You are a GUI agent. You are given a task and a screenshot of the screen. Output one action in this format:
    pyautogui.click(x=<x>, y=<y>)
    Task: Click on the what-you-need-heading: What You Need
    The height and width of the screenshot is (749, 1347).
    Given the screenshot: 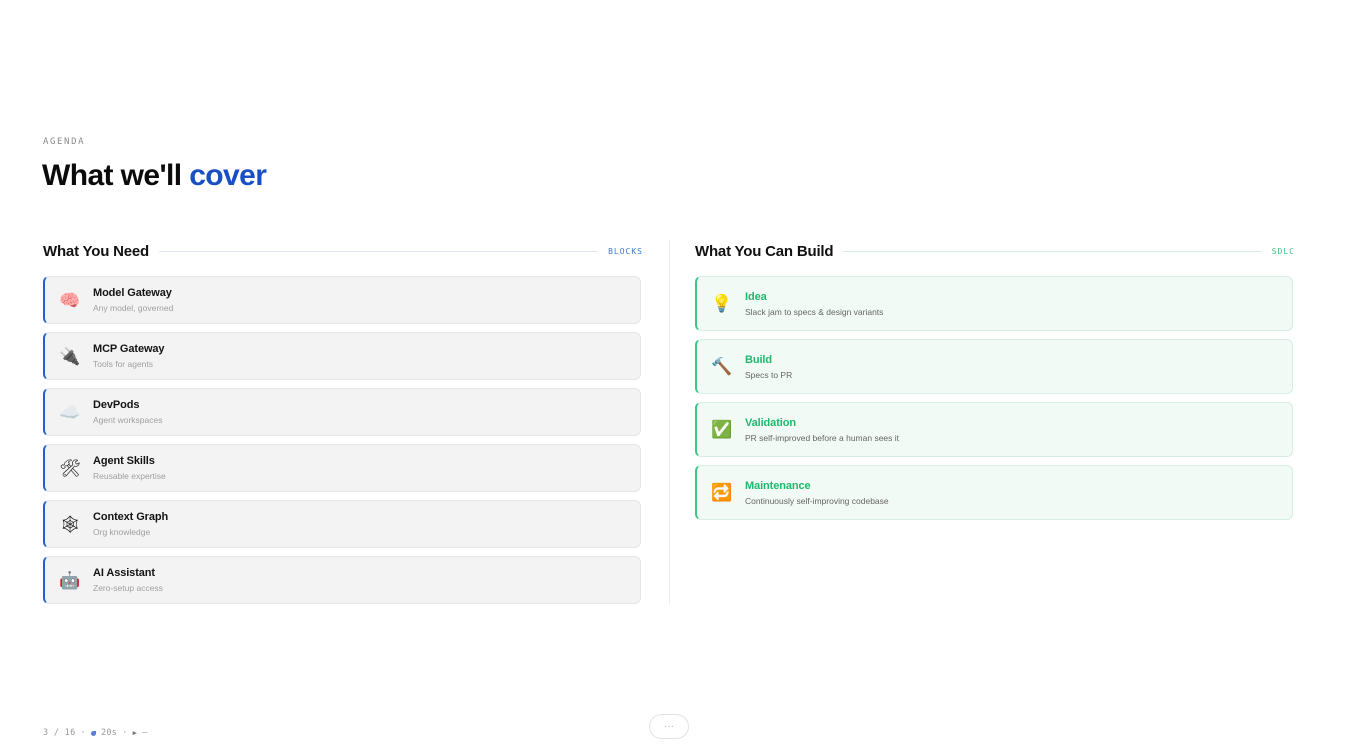 What is the action you would take?
    pyautogui.click(x=96, y=251)
    